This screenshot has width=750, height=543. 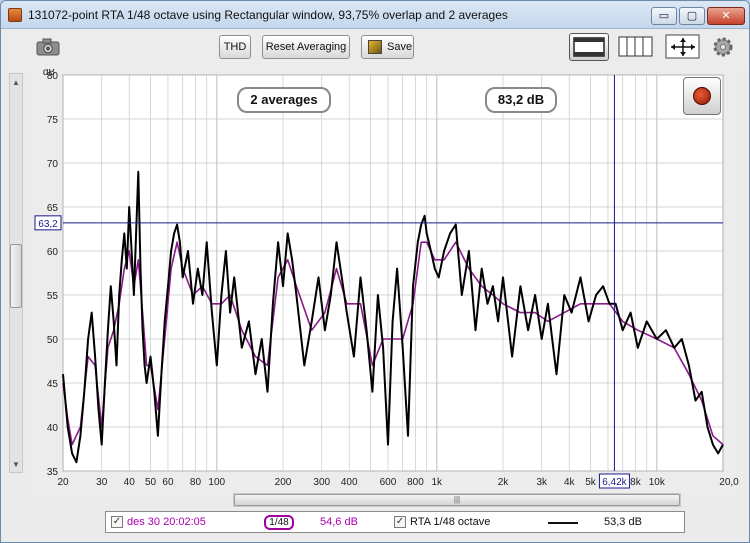 I want to click on grid-layout-icon, so click(x=636, y=47).